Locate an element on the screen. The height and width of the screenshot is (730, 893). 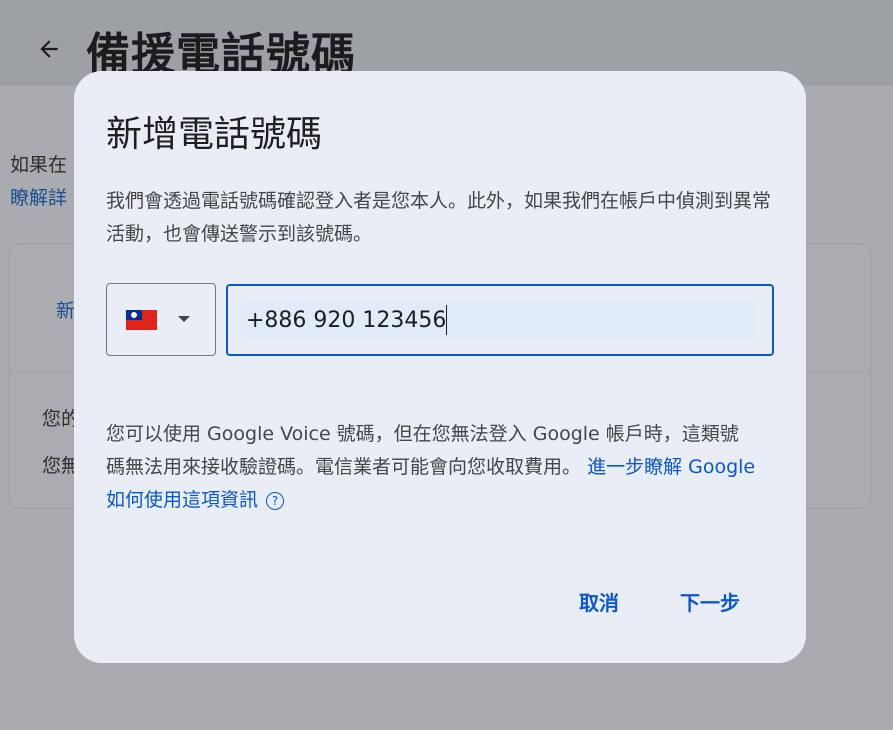
cancel-button: 取消 is located at coordinates (599, 603).